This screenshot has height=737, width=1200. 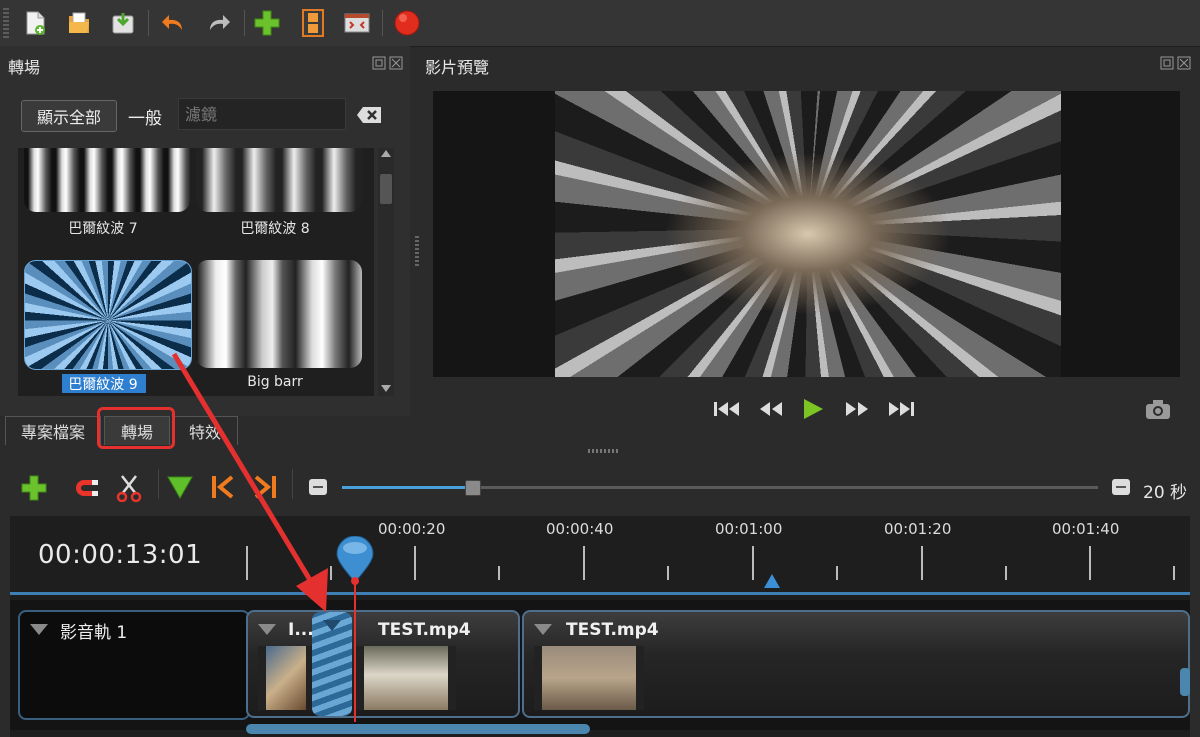 What do you see at coordinates (580, 529) in the screenshot?
I see `ruler-label: 00:00:40` at bounding box center [580, 529].